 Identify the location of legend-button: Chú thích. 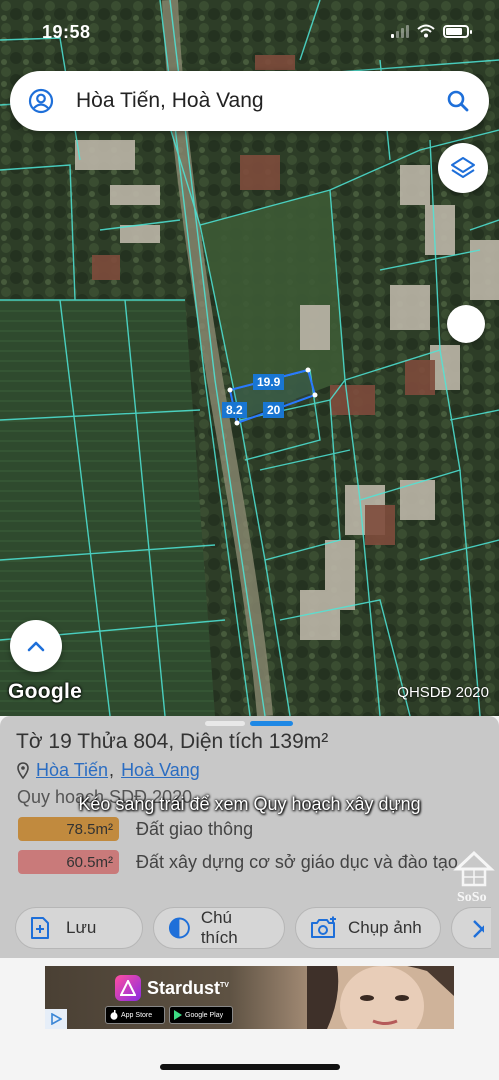
(219, 928).